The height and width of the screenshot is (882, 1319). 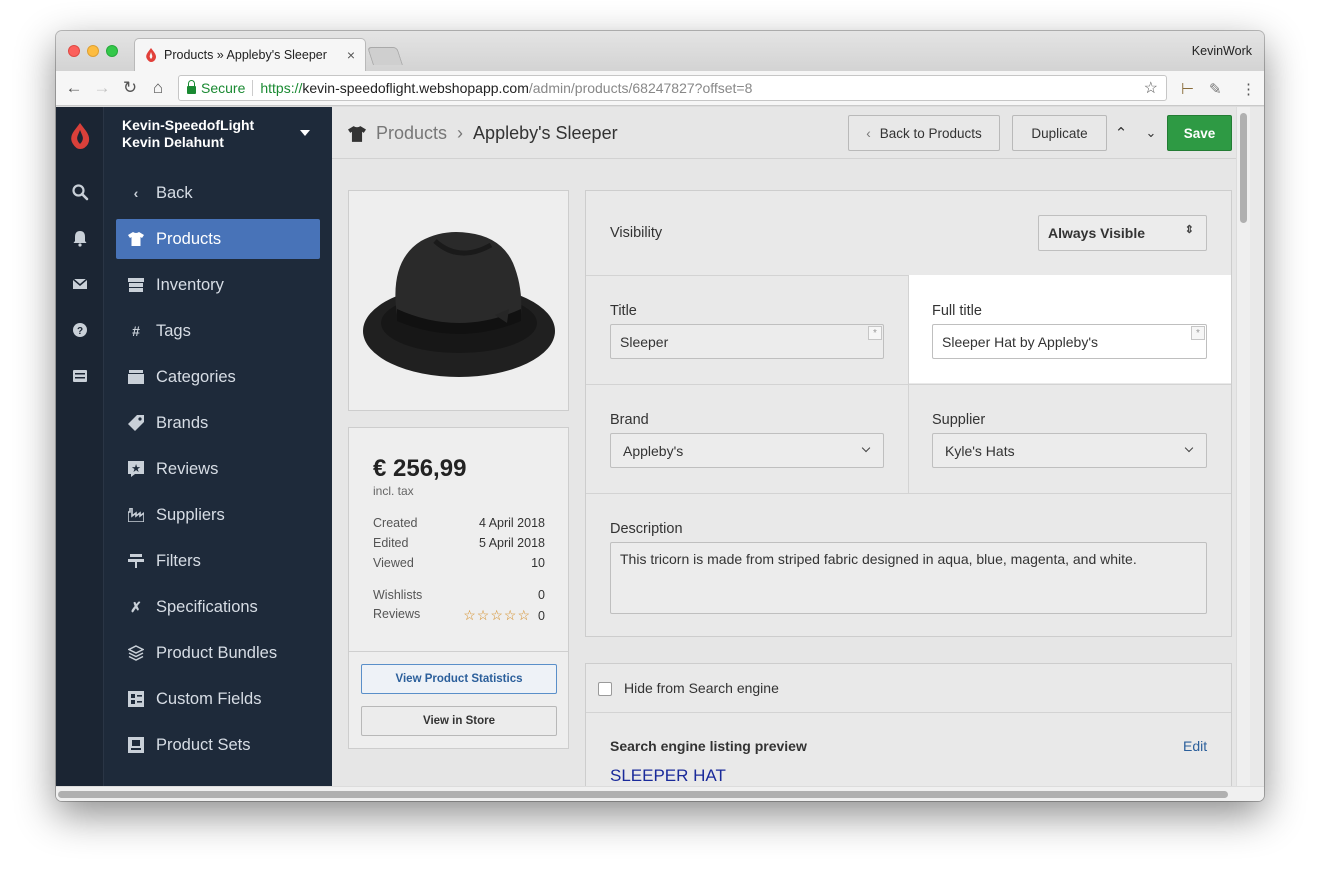 What do you see at coordinates (459, 721) in the screenshot?
I see `view-in-store-button: View in Store` at bounding box center [459, 721].